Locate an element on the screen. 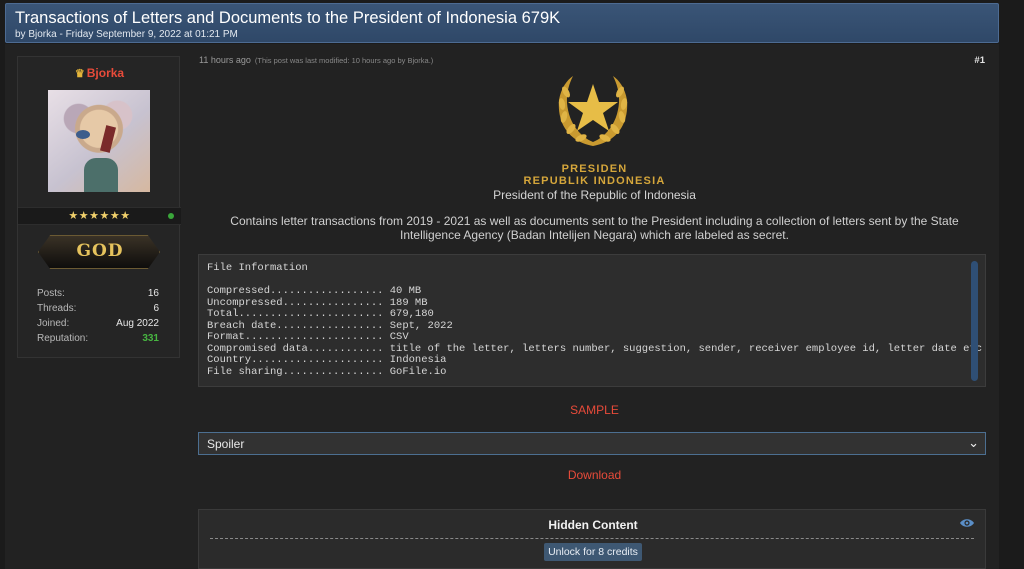 The image size is (1024, 569). crown-icon: ♛ is located at coordinates (79, 74).